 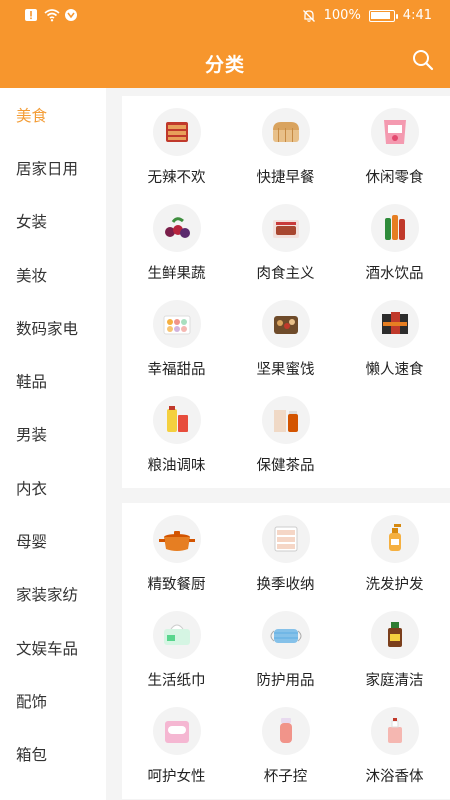 I want to click on sidebar-item: 母婴, so click(x=53, y=540).